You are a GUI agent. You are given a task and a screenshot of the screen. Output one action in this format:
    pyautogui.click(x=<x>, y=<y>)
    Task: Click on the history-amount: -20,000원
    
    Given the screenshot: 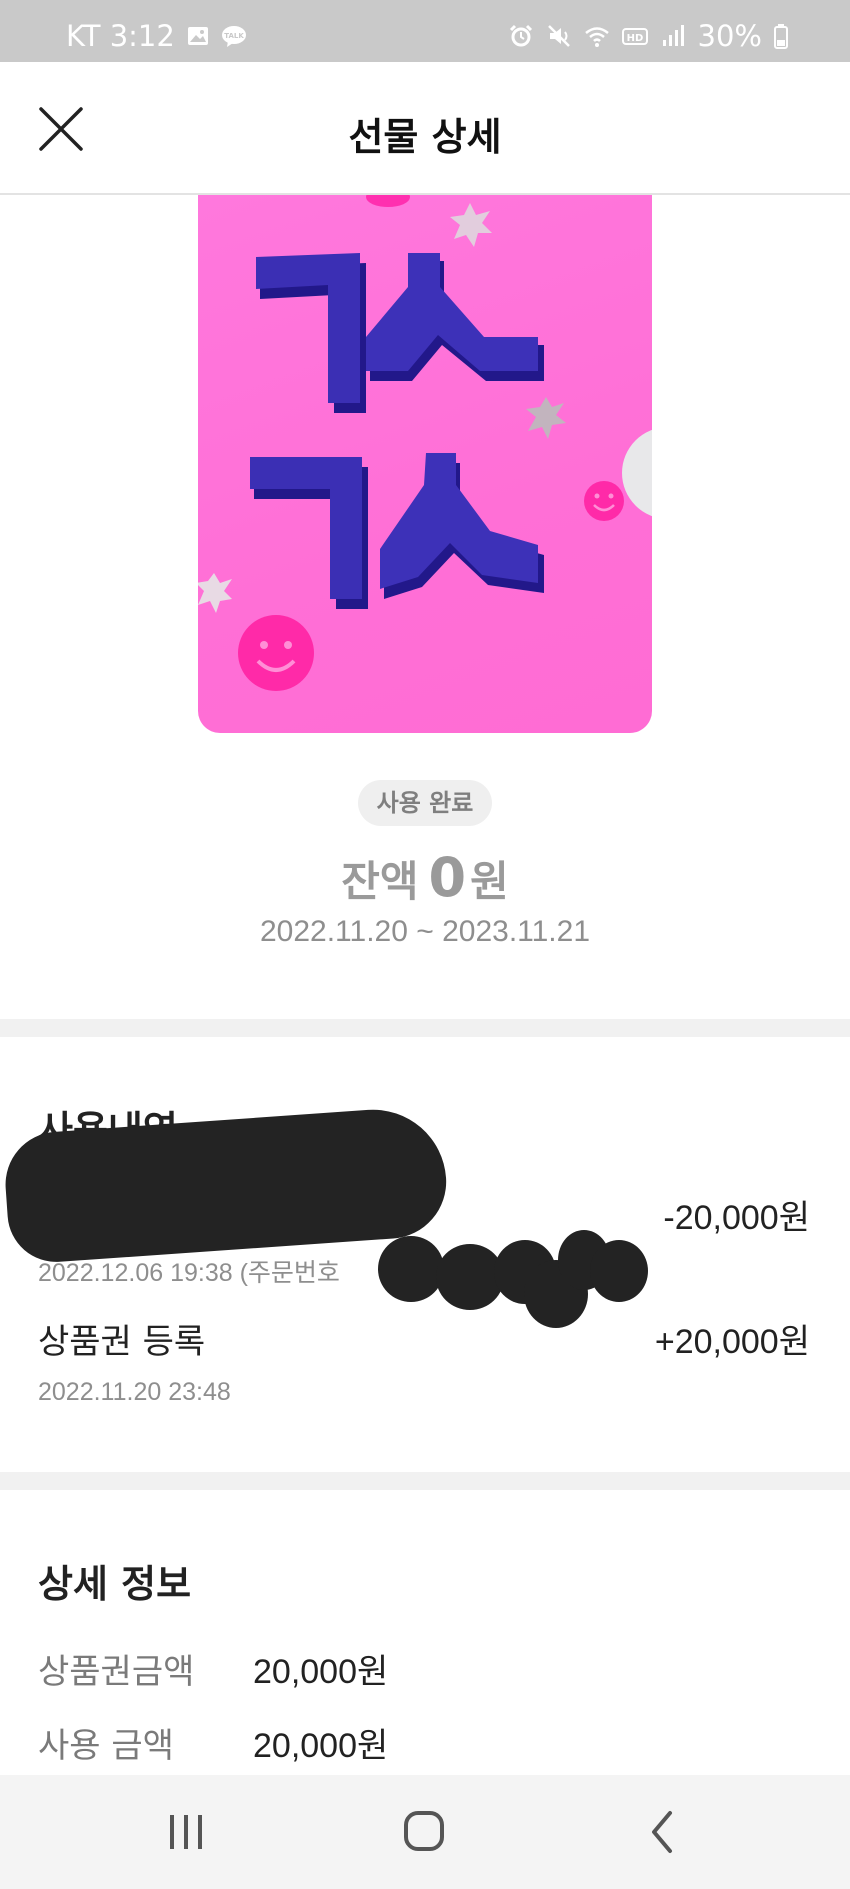 What is the action you would take?
    pyautogui.click(x=736, y=1218)
    